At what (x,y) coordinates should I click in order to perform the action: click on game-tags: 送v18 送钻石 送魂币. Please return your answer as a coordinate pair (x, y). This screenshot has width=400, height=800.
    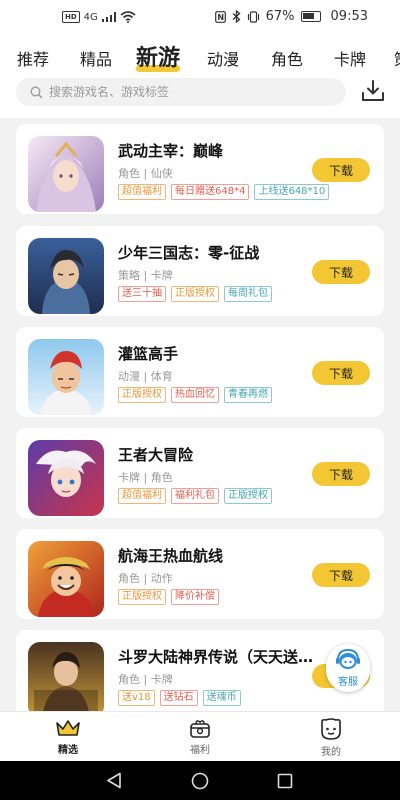
    Looking at the image, I should click on (179, 698).